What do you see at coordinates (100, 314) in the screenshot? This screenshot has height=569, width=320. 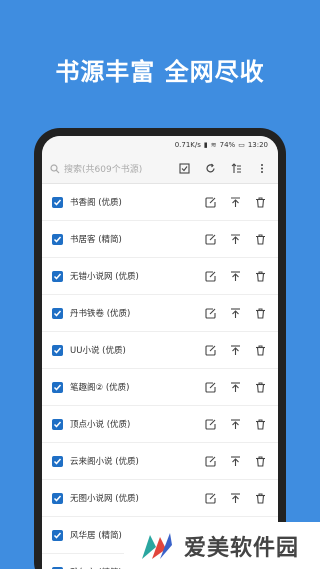 I see `source-label: 丹书铁卷 (优质)` at bounding box center [100, 314].